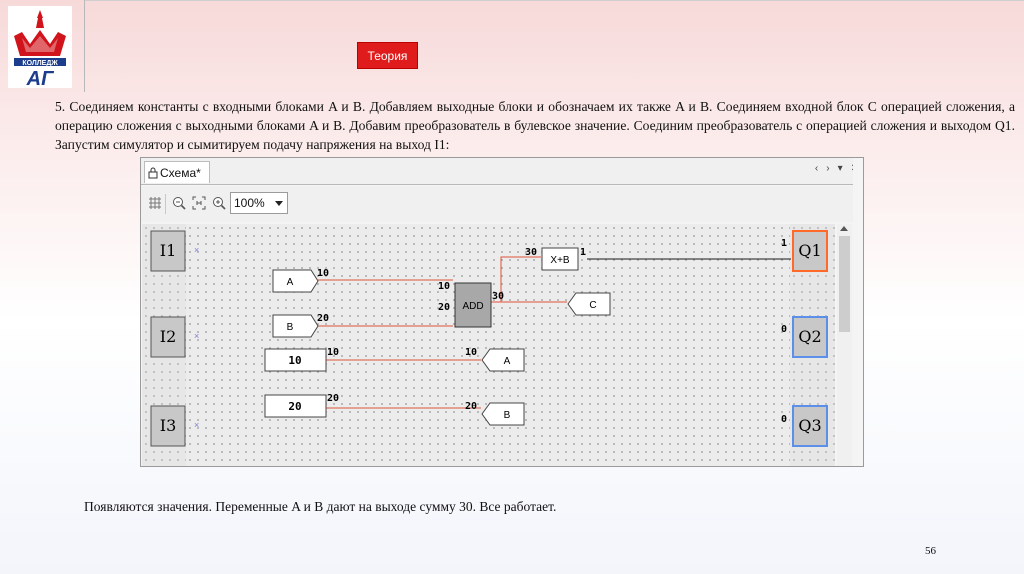 This screenshot has height=574, width=1024. Describe the element at coordinates (168, 336) in the screenshot. I see `input-label: I2` at that location.